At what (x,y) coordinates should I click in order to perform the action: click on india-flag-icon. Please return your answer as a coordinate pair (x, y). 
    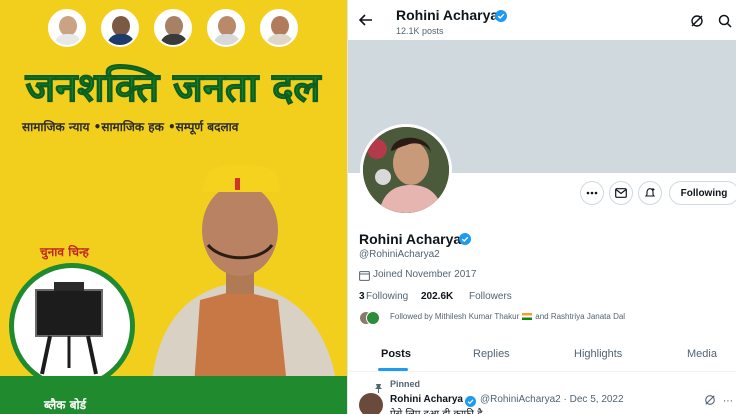
    Looking at the image, I should click on (527, 317).